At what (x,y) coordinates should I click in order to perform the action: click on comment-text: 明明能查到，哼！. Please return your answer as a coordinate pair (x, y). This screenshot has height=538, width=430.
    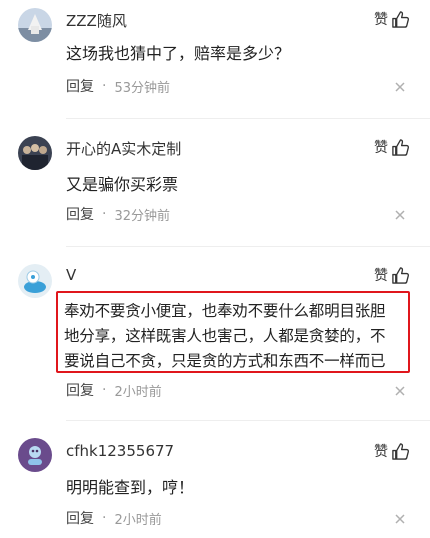
    Looking at the image, I should click on (130, 487).